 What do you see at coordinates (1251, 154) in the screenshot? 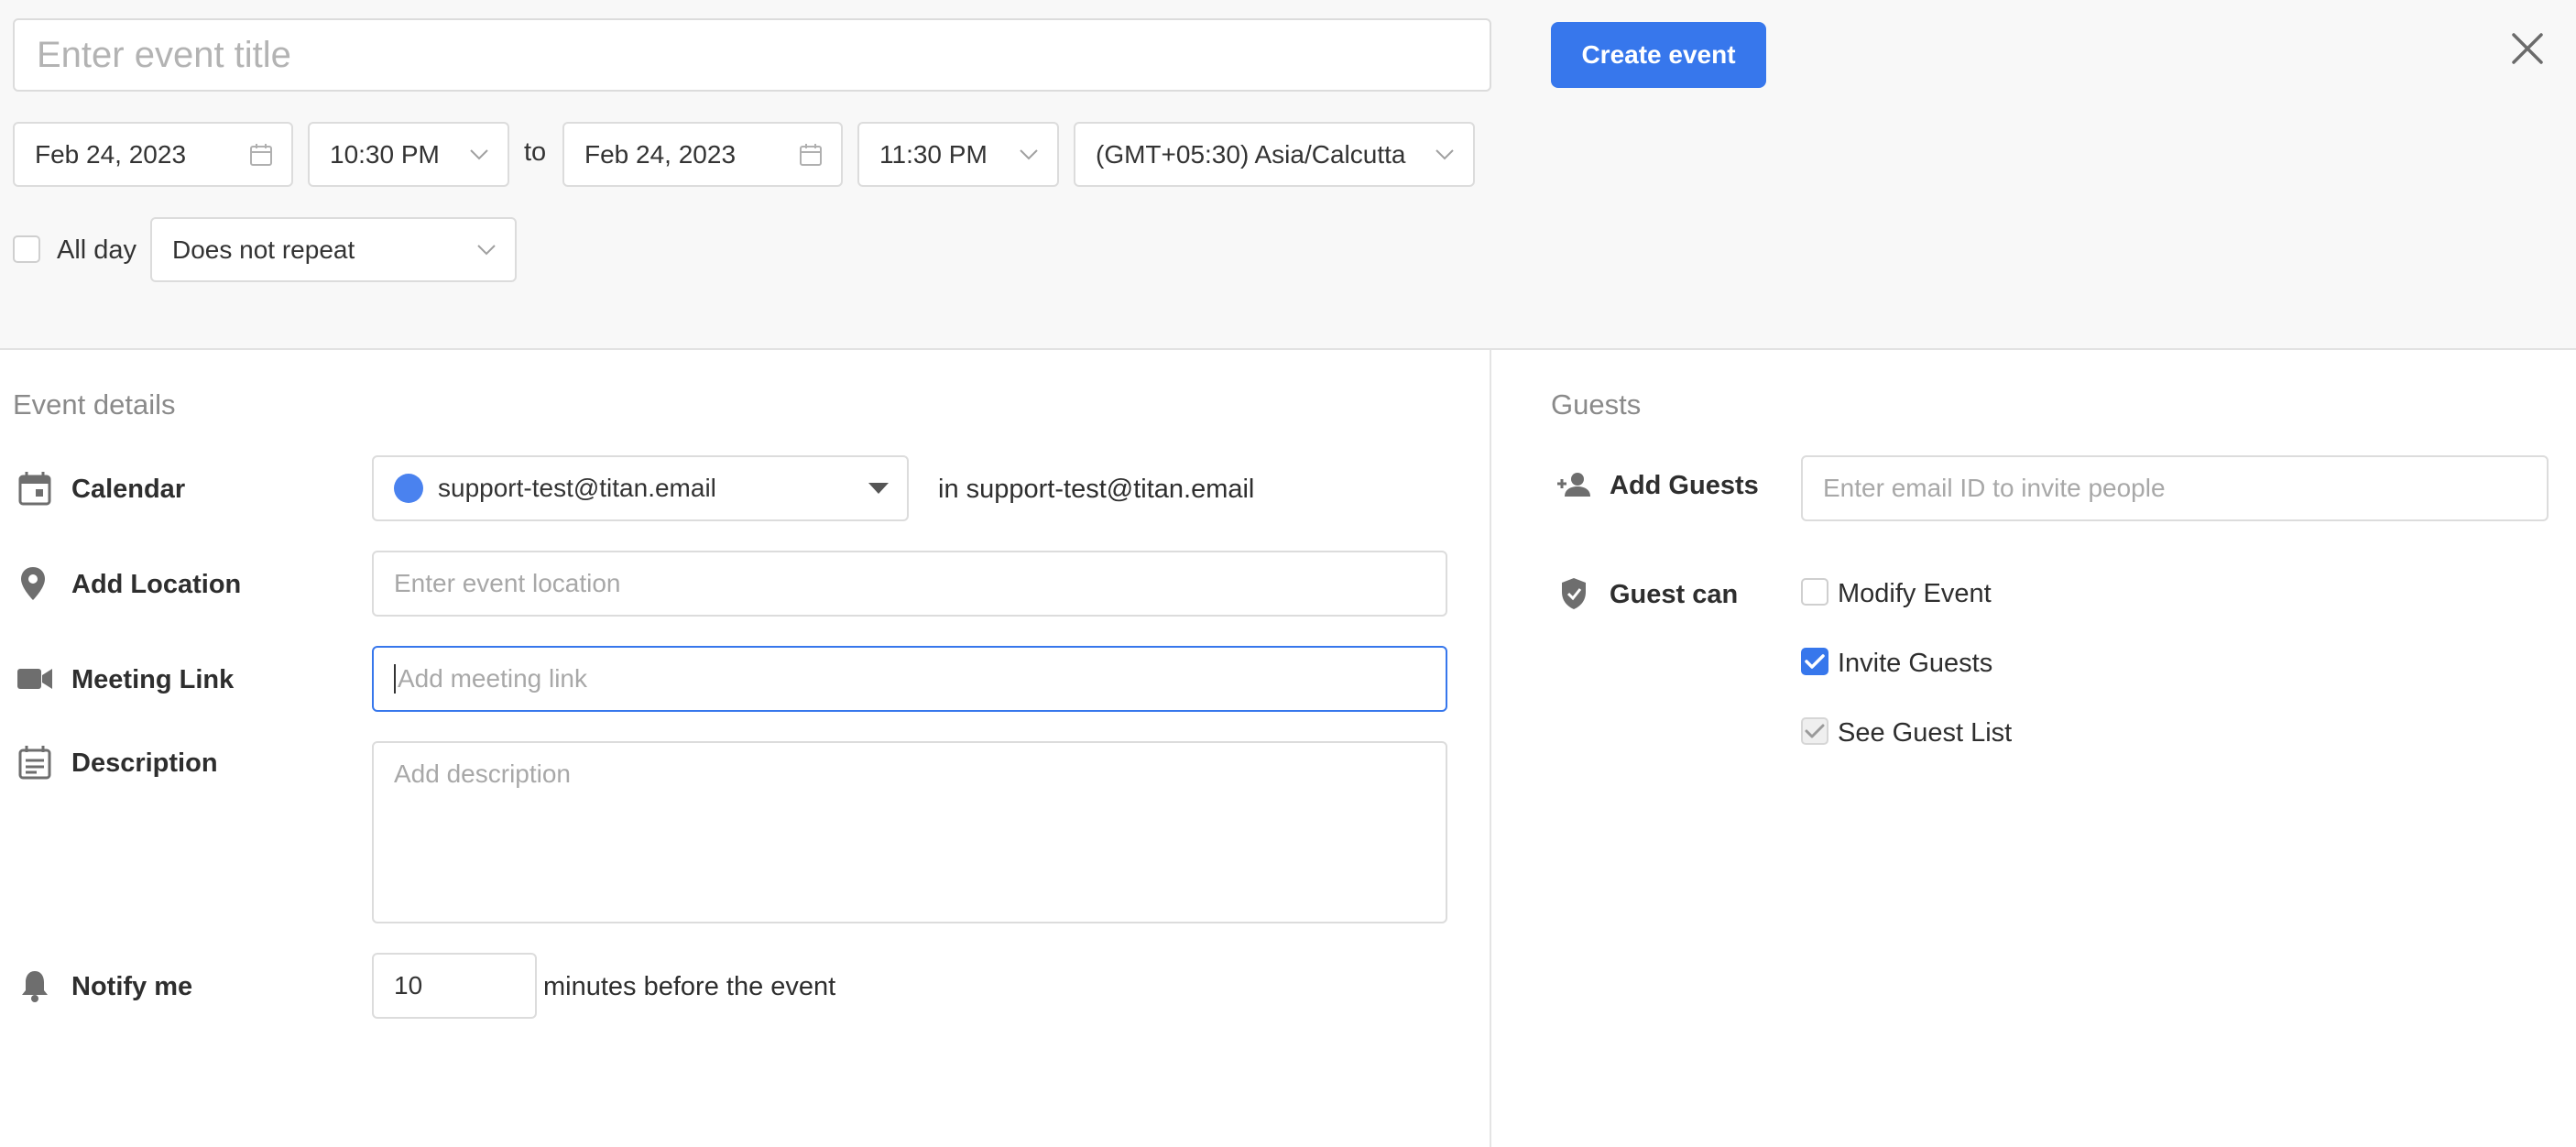
I see `timezone-value: (GMT+05:30) Asia/Calcutta` at bounding box center [1251, 154].